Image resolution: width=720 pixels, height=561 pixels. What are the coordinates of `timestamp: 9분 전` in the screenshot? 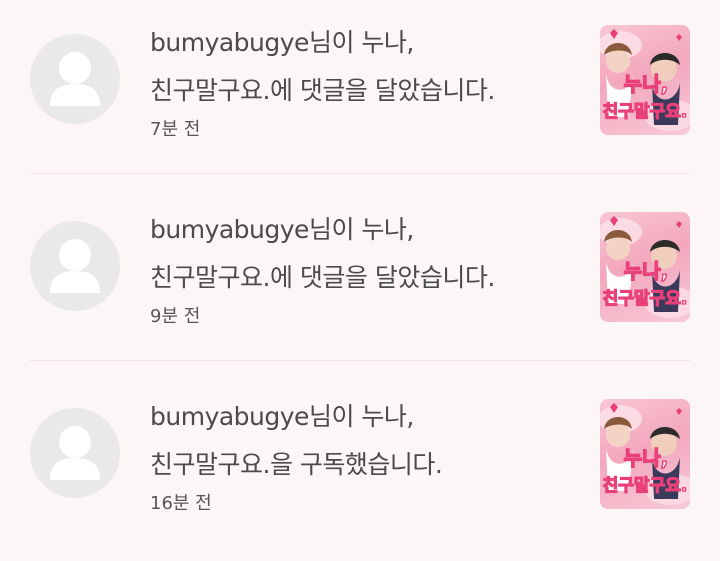 It's located at (175, 316).